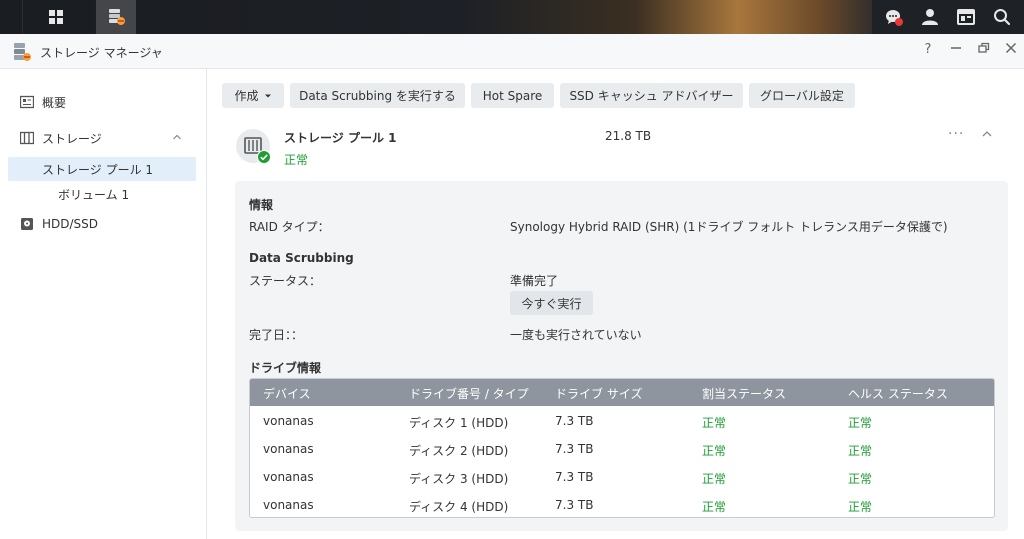 The width and height of the screenshot is (1024, 539). I want to click on table-row: vonanas ディスク 2 (HDD) 7.3 TB 正常 正常, so click(622, 449).